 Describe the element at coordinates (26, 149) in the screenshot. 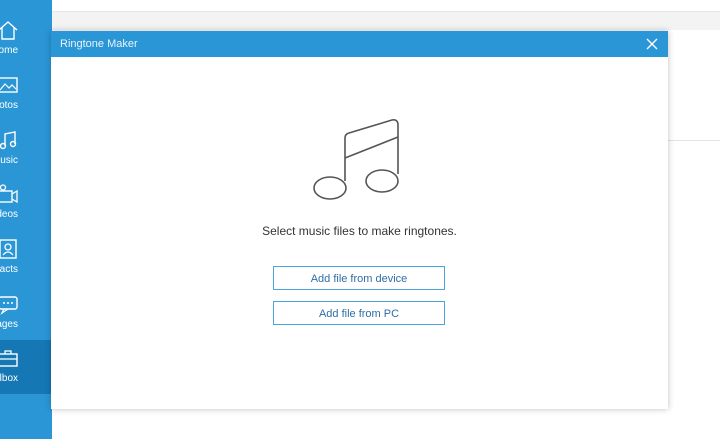

I see `sidebar-item-music: lusic` at that location.